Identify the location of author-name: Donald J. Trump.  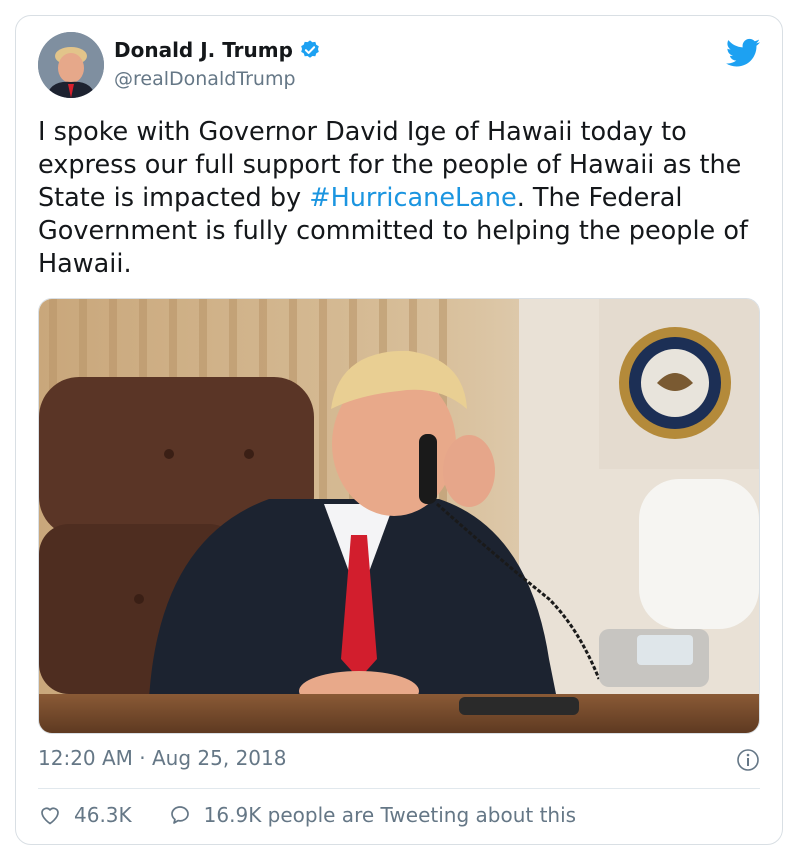
(203, 50).